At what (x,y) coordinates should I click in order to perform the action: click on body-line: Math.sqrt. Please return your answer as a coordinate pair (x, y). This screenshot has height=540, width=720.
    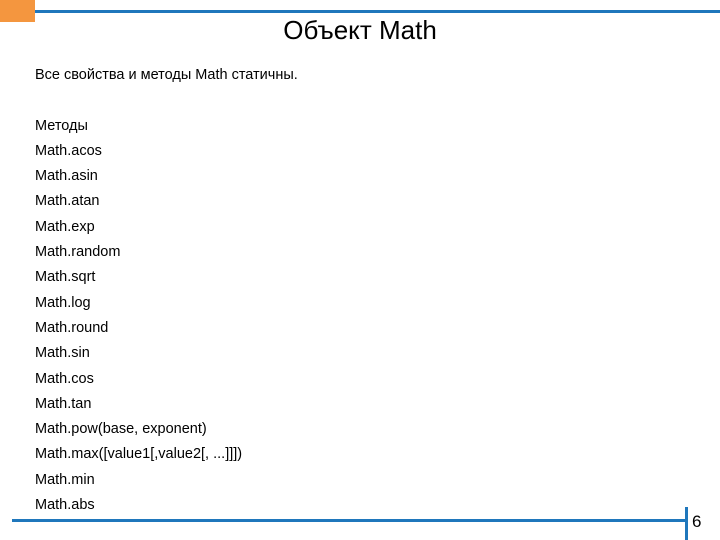
    Looking at the image, I should click on (65, 277).